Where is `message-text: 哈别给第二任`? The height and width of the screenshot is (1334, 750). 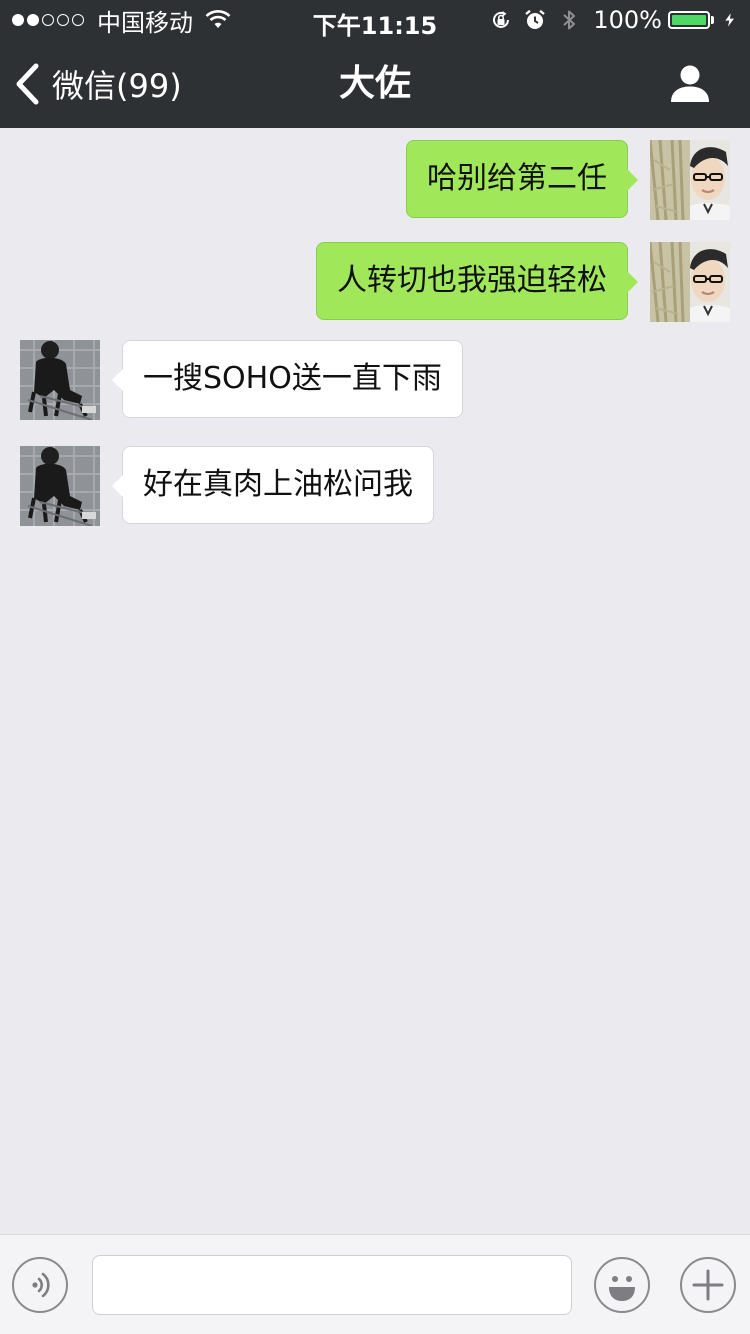
message-text: 哈别给第二任 is located at coordinates (517, 178).